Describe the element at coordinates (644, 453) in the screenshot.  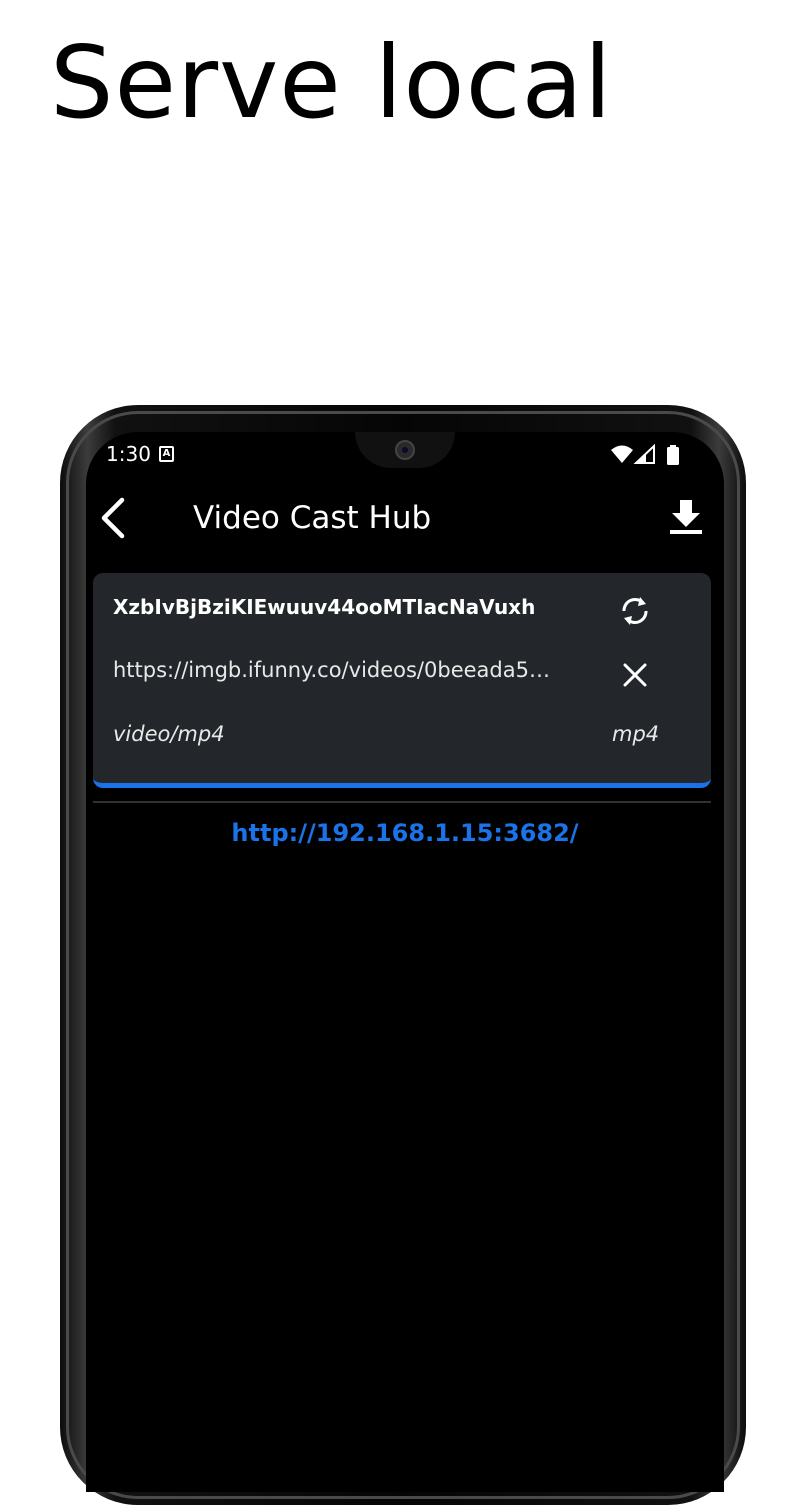
I see `signal-icon` at that location.